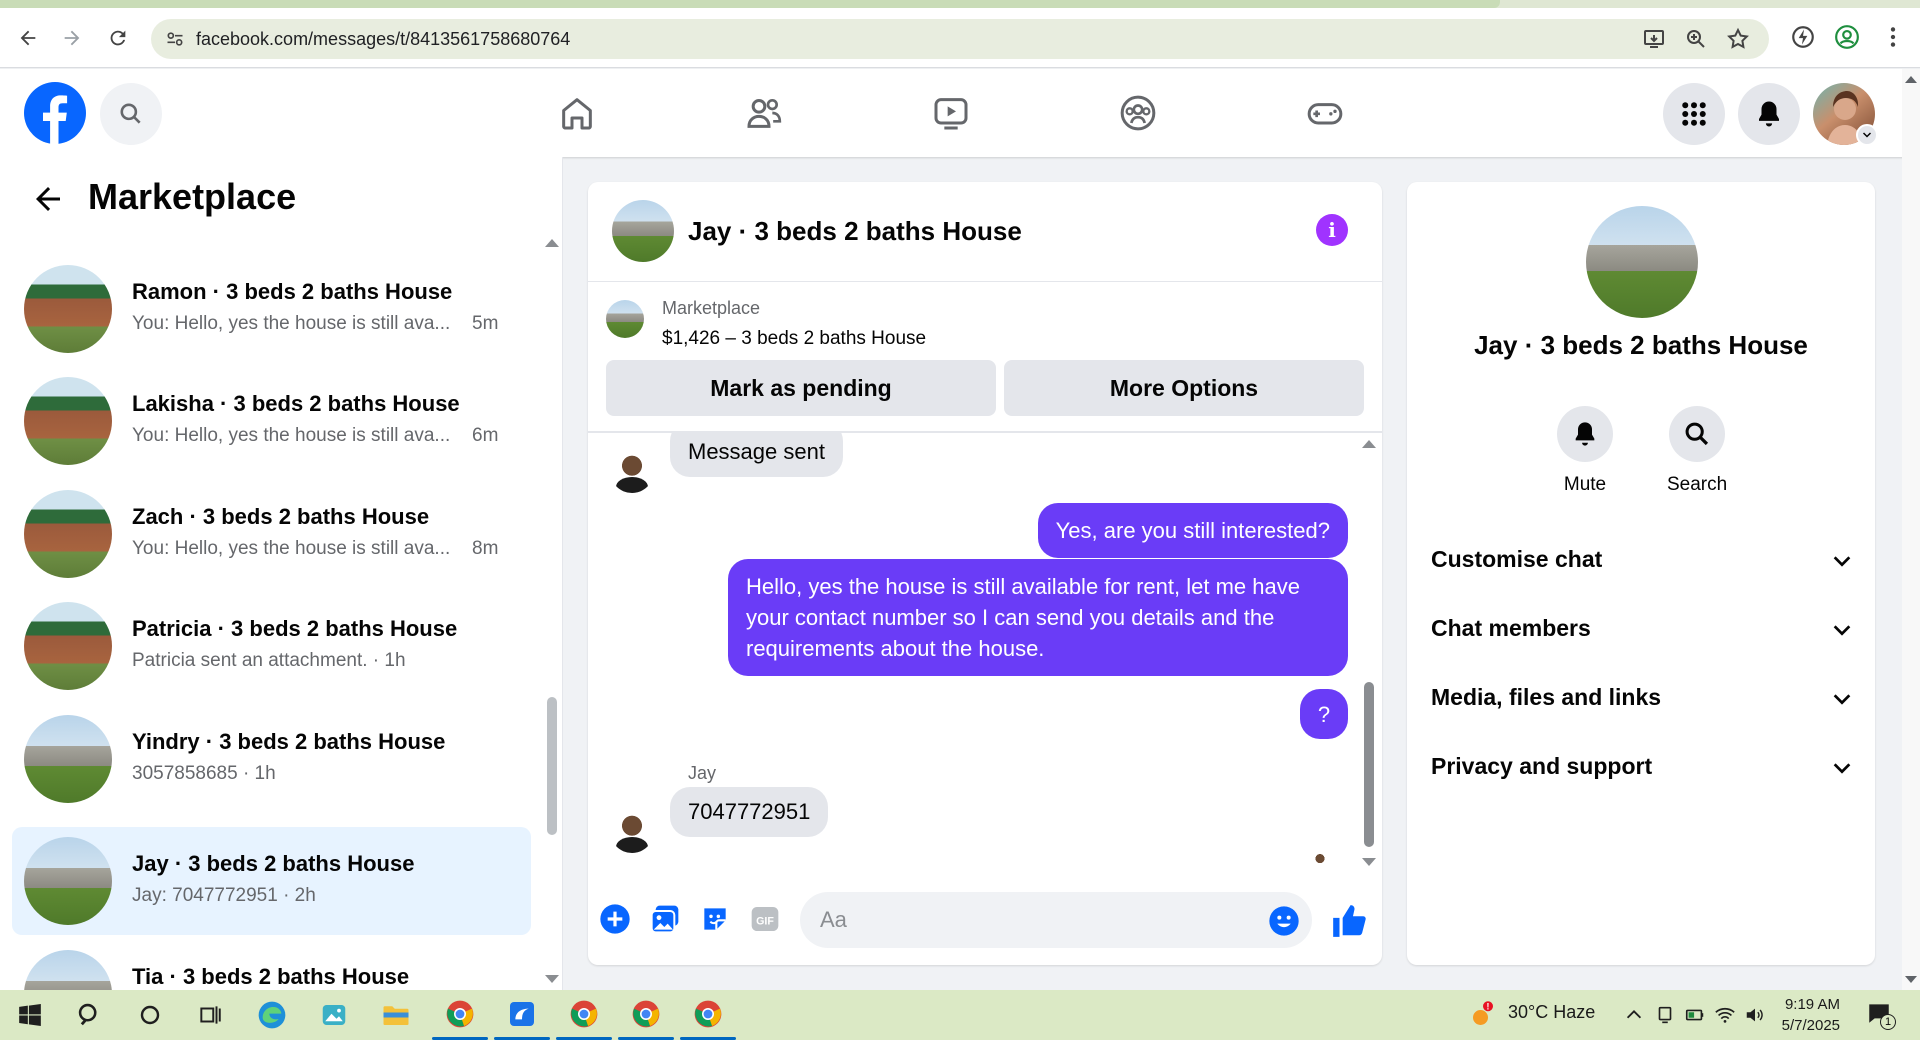  What do you see at coordinates (632, 471) in the screenshot?
I see `sender-avatar` at bounding box center [632, 471].